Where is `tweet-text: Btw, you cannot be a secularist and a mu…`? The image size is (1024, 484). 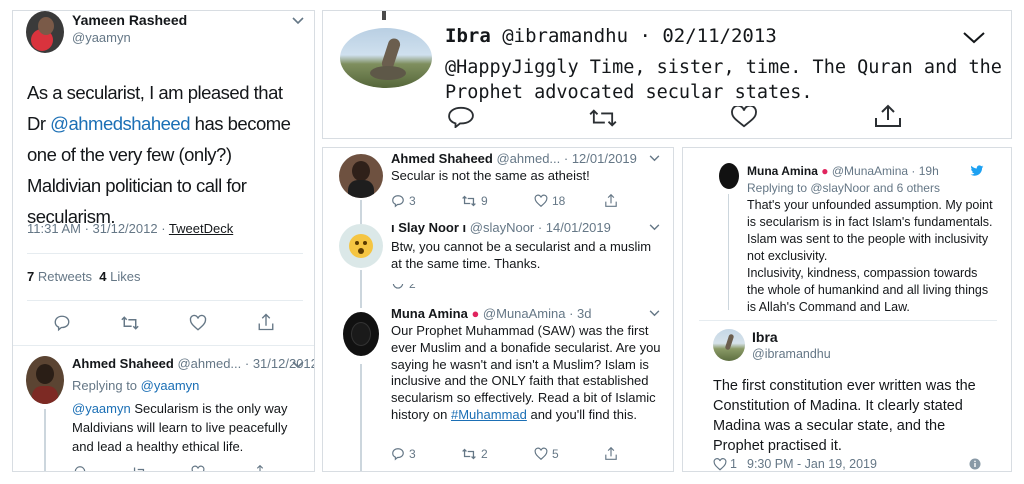
tweet-text: Btw, you cannot be a secularist and a mu… is located at coordinates (521, 255).